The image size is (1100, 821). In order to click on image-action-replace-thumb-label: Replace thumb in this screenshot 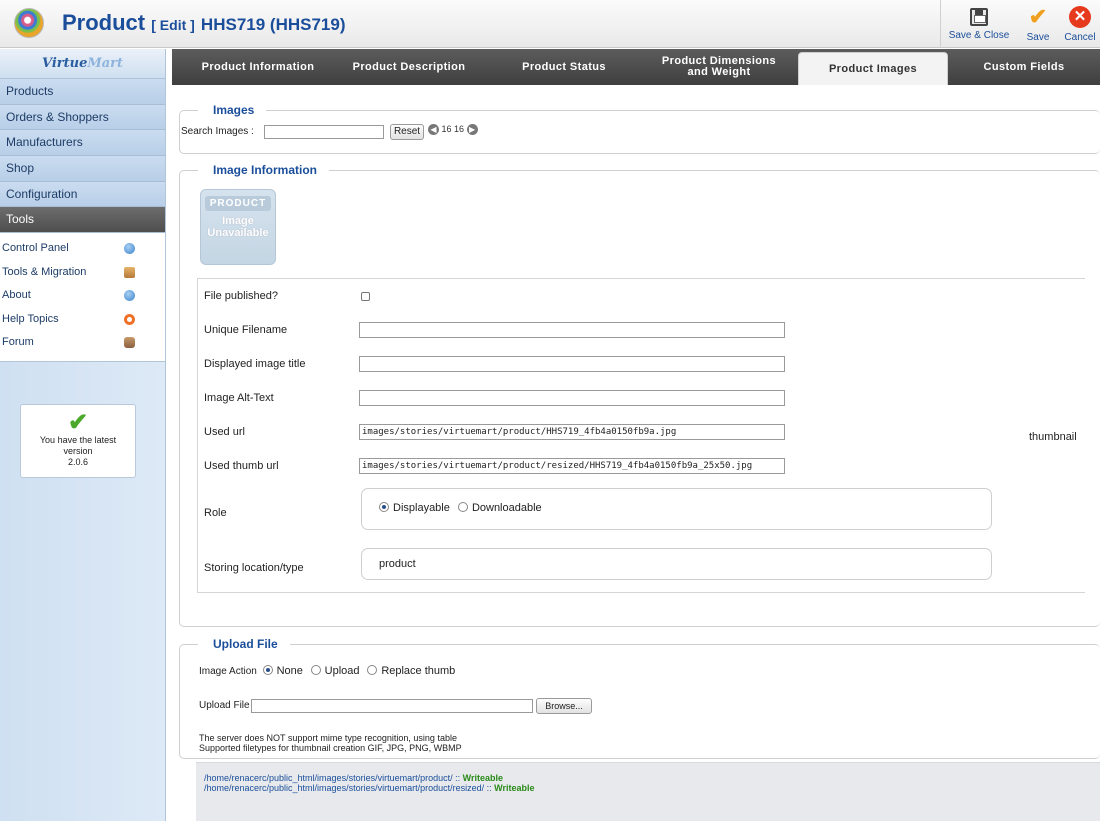, I will do `click(418, 671)`.